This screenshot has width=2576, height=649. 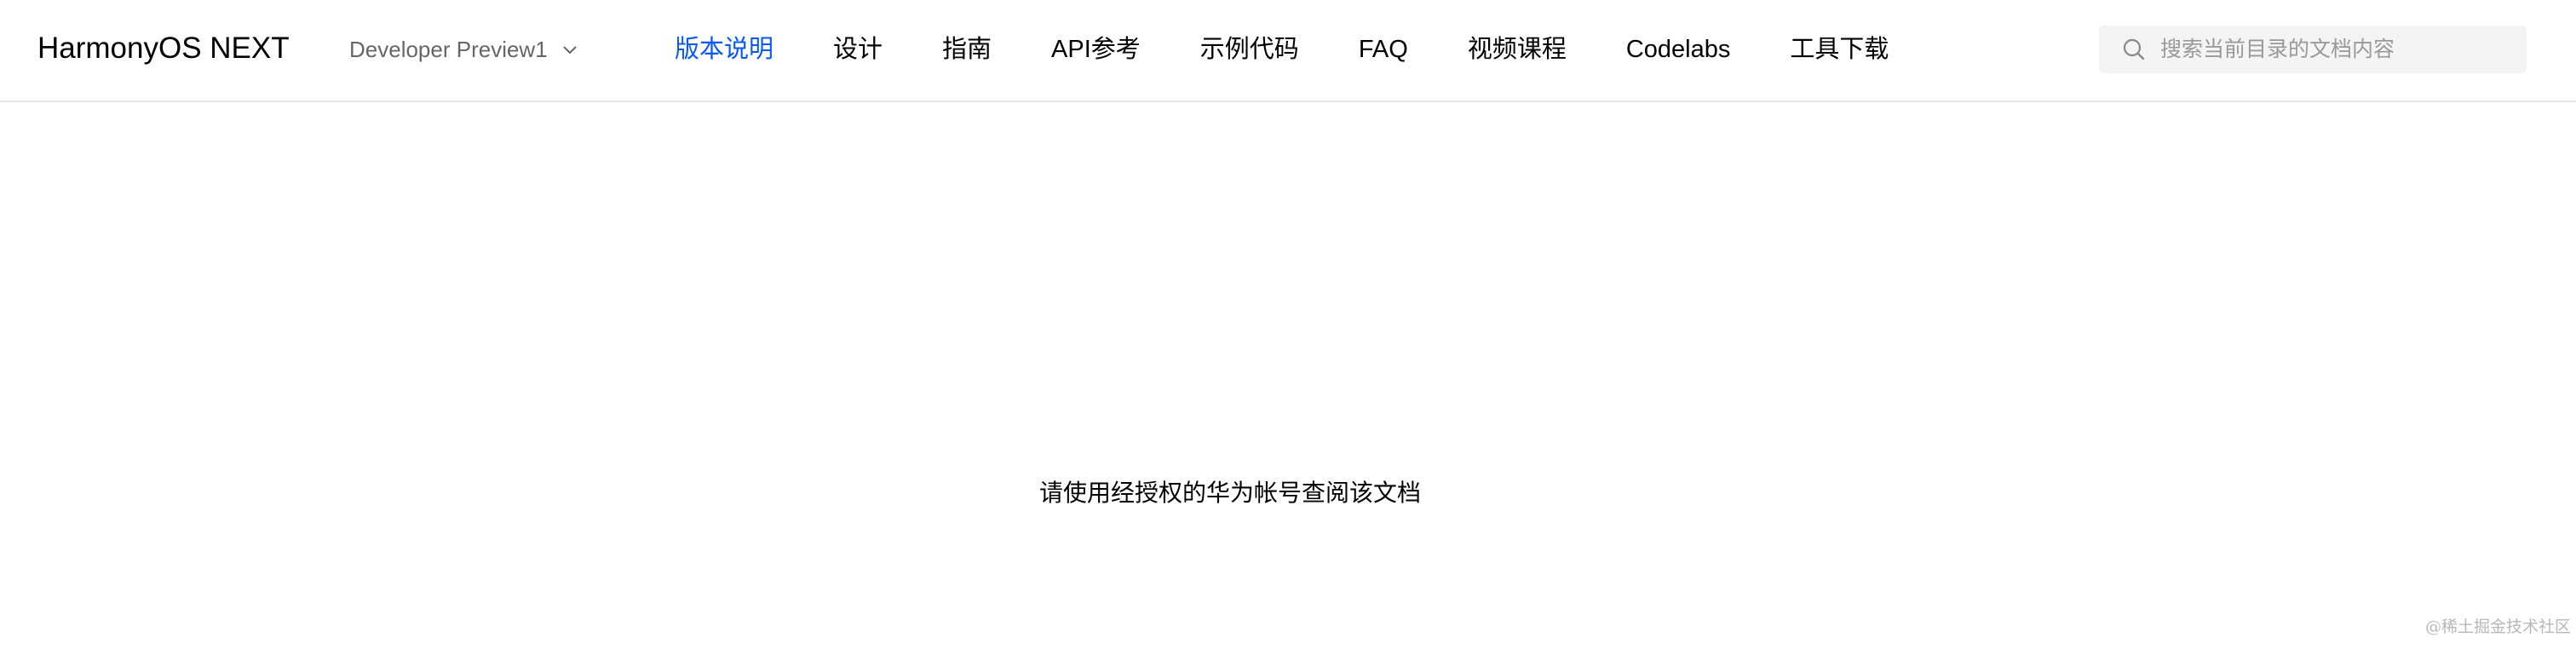 What do you see at coordinates (2134, 49) in the screenshot?
I see `search-icon` at bounding box center [2134, 49].